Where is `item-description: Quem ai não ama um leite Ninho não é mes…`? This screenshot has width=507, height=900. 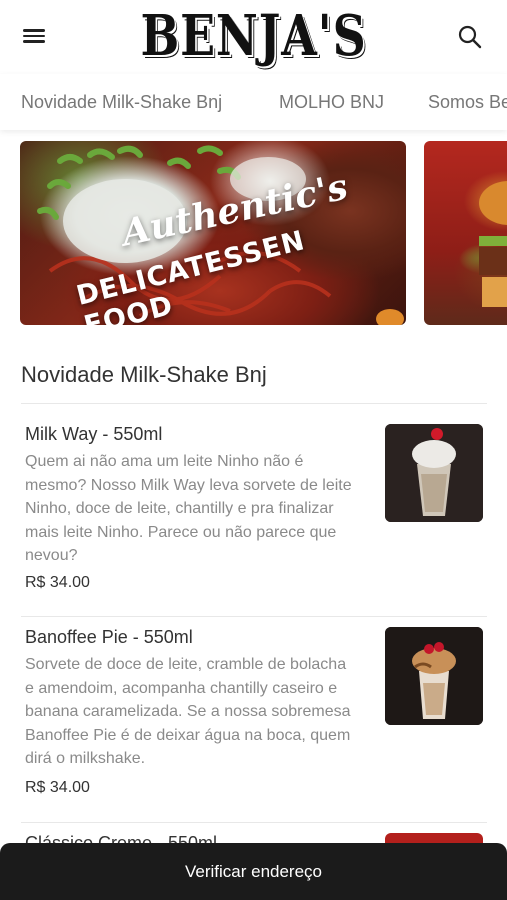
item-description: Quem ai não ama um leite Ninho não é mes… is located at coordinates (188, 508).